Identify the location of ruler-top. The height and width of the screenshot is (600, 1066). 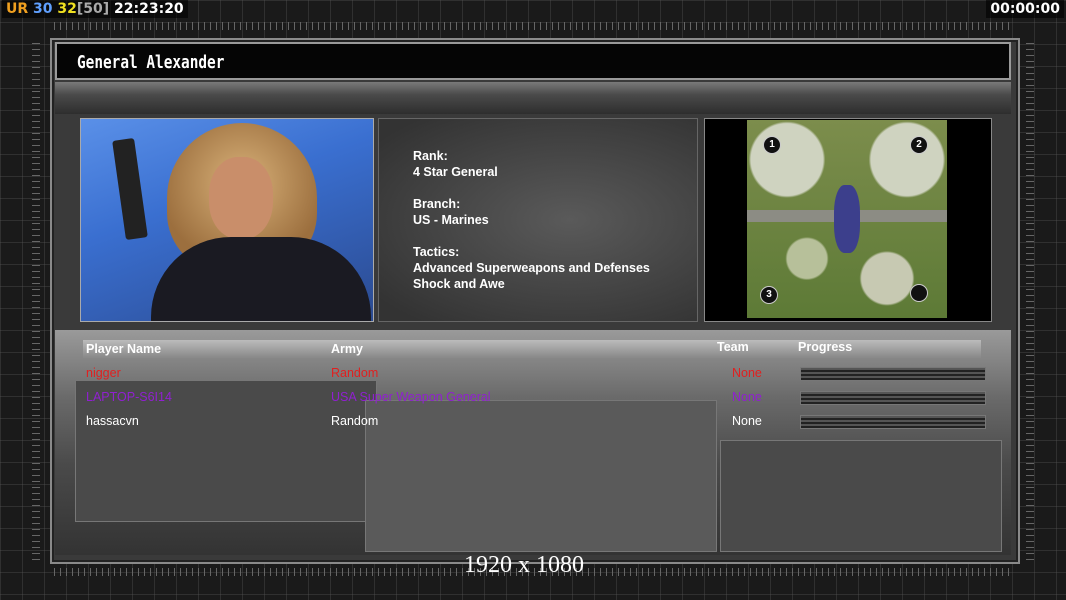
(533, 26).